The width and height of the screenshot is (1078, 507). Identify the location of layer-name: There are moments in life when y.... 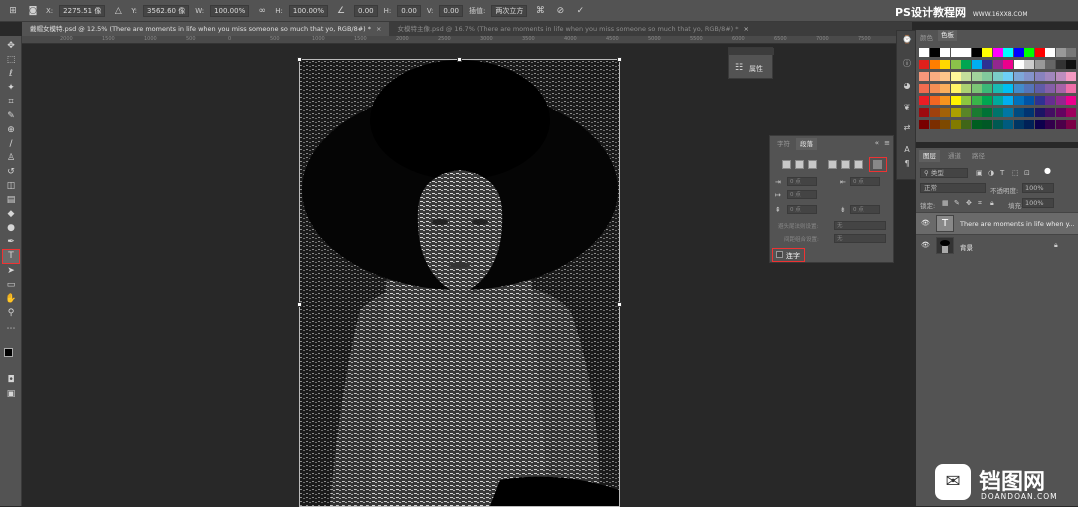
(1017, 224).